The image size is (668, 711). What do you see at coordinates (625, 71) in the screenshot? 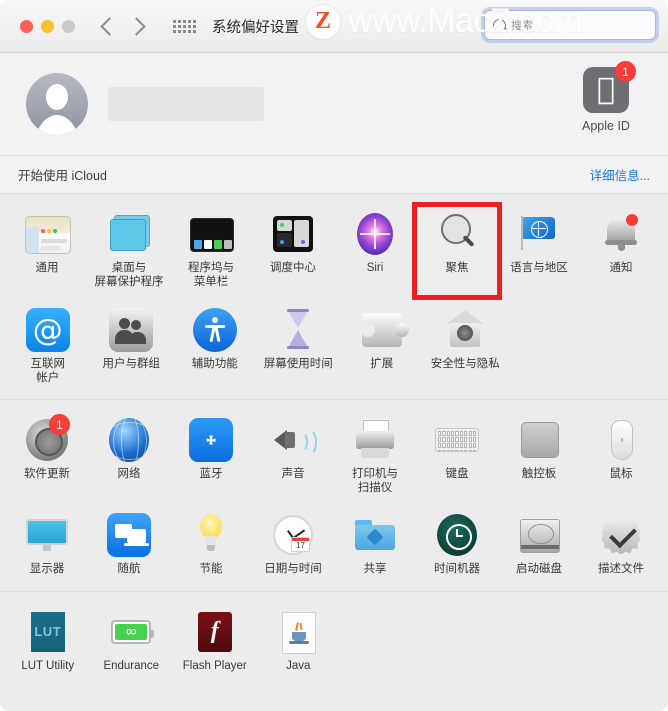
I see `apple-id-badge: 1` at bounding box center [625, 71].